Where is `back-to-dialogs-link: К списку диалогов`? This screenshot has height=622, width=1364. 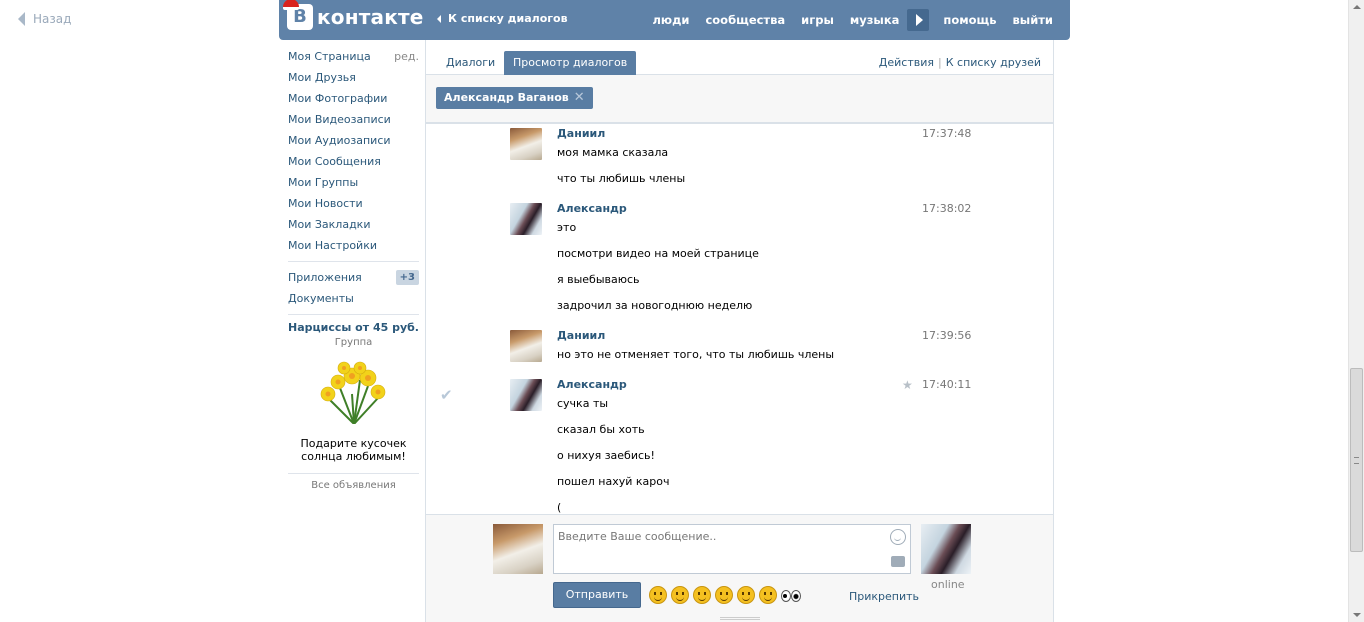
back-to-dialogs-link: К списку диалогов is located at coordinates (502, 18).